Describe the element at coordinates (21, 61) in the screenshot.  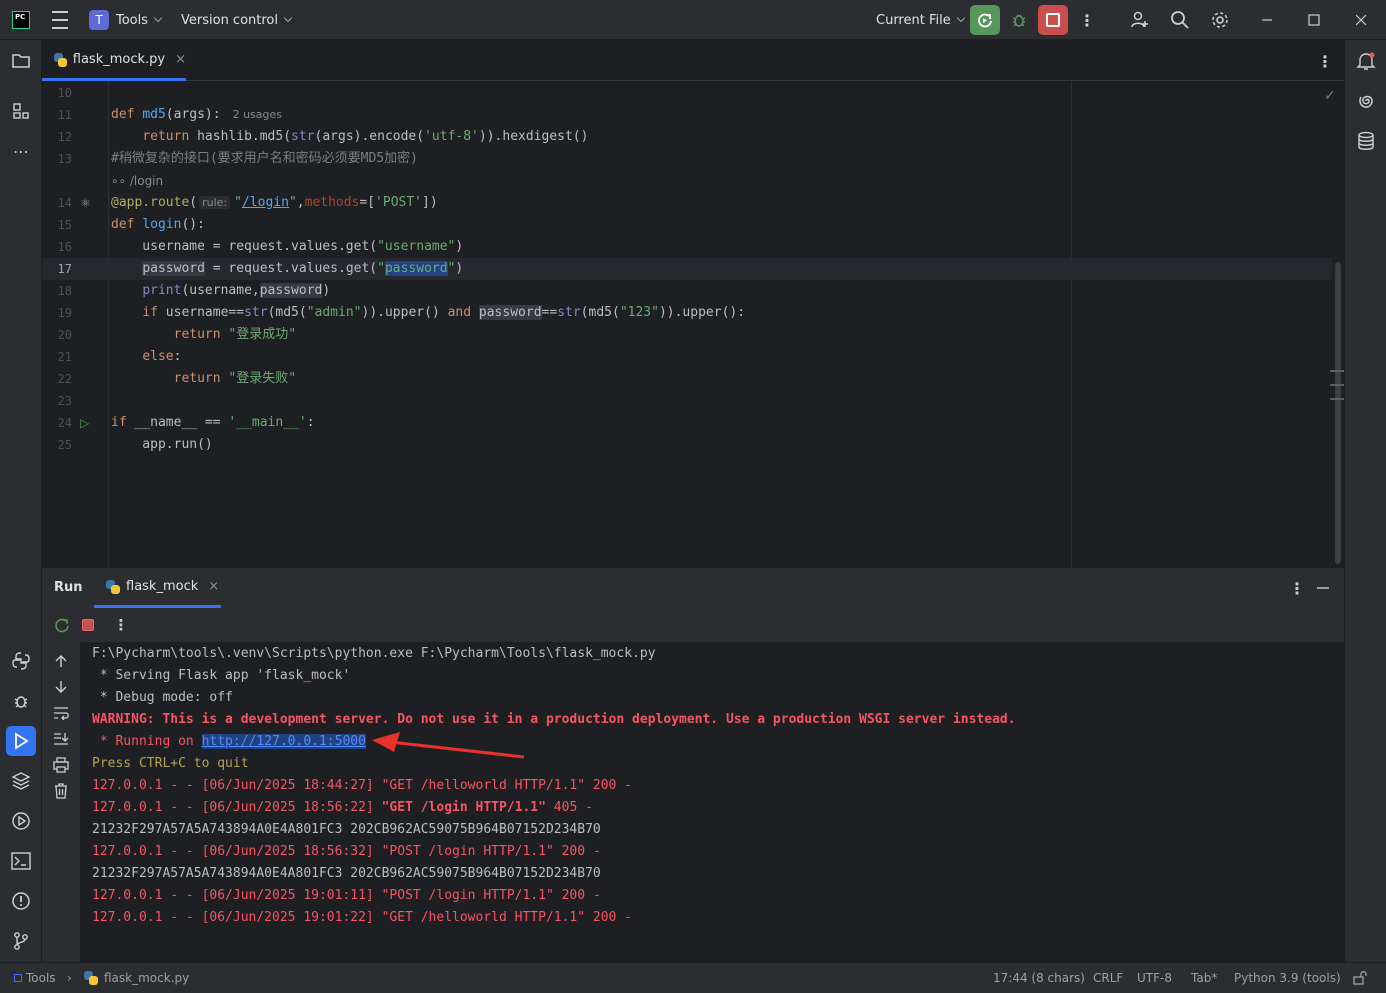
I see `project-tool-button` at that location.